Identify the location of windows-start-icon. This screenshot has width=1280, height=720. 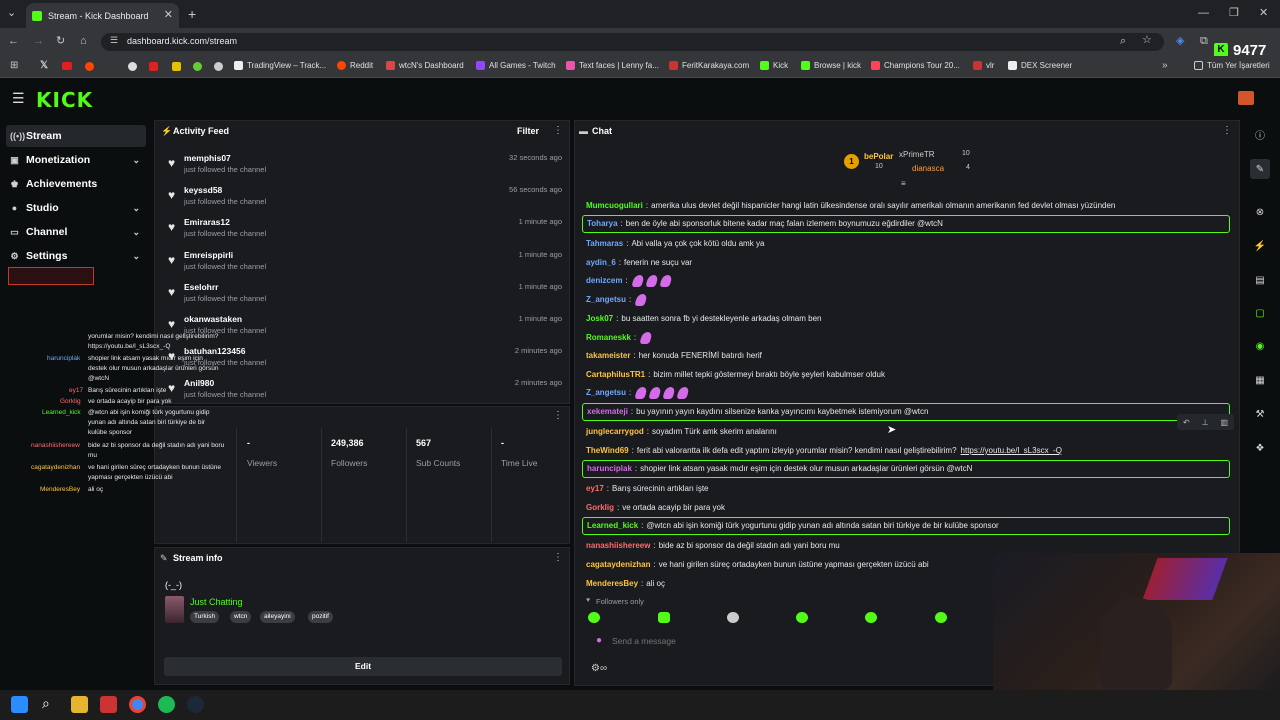
(19, 704).